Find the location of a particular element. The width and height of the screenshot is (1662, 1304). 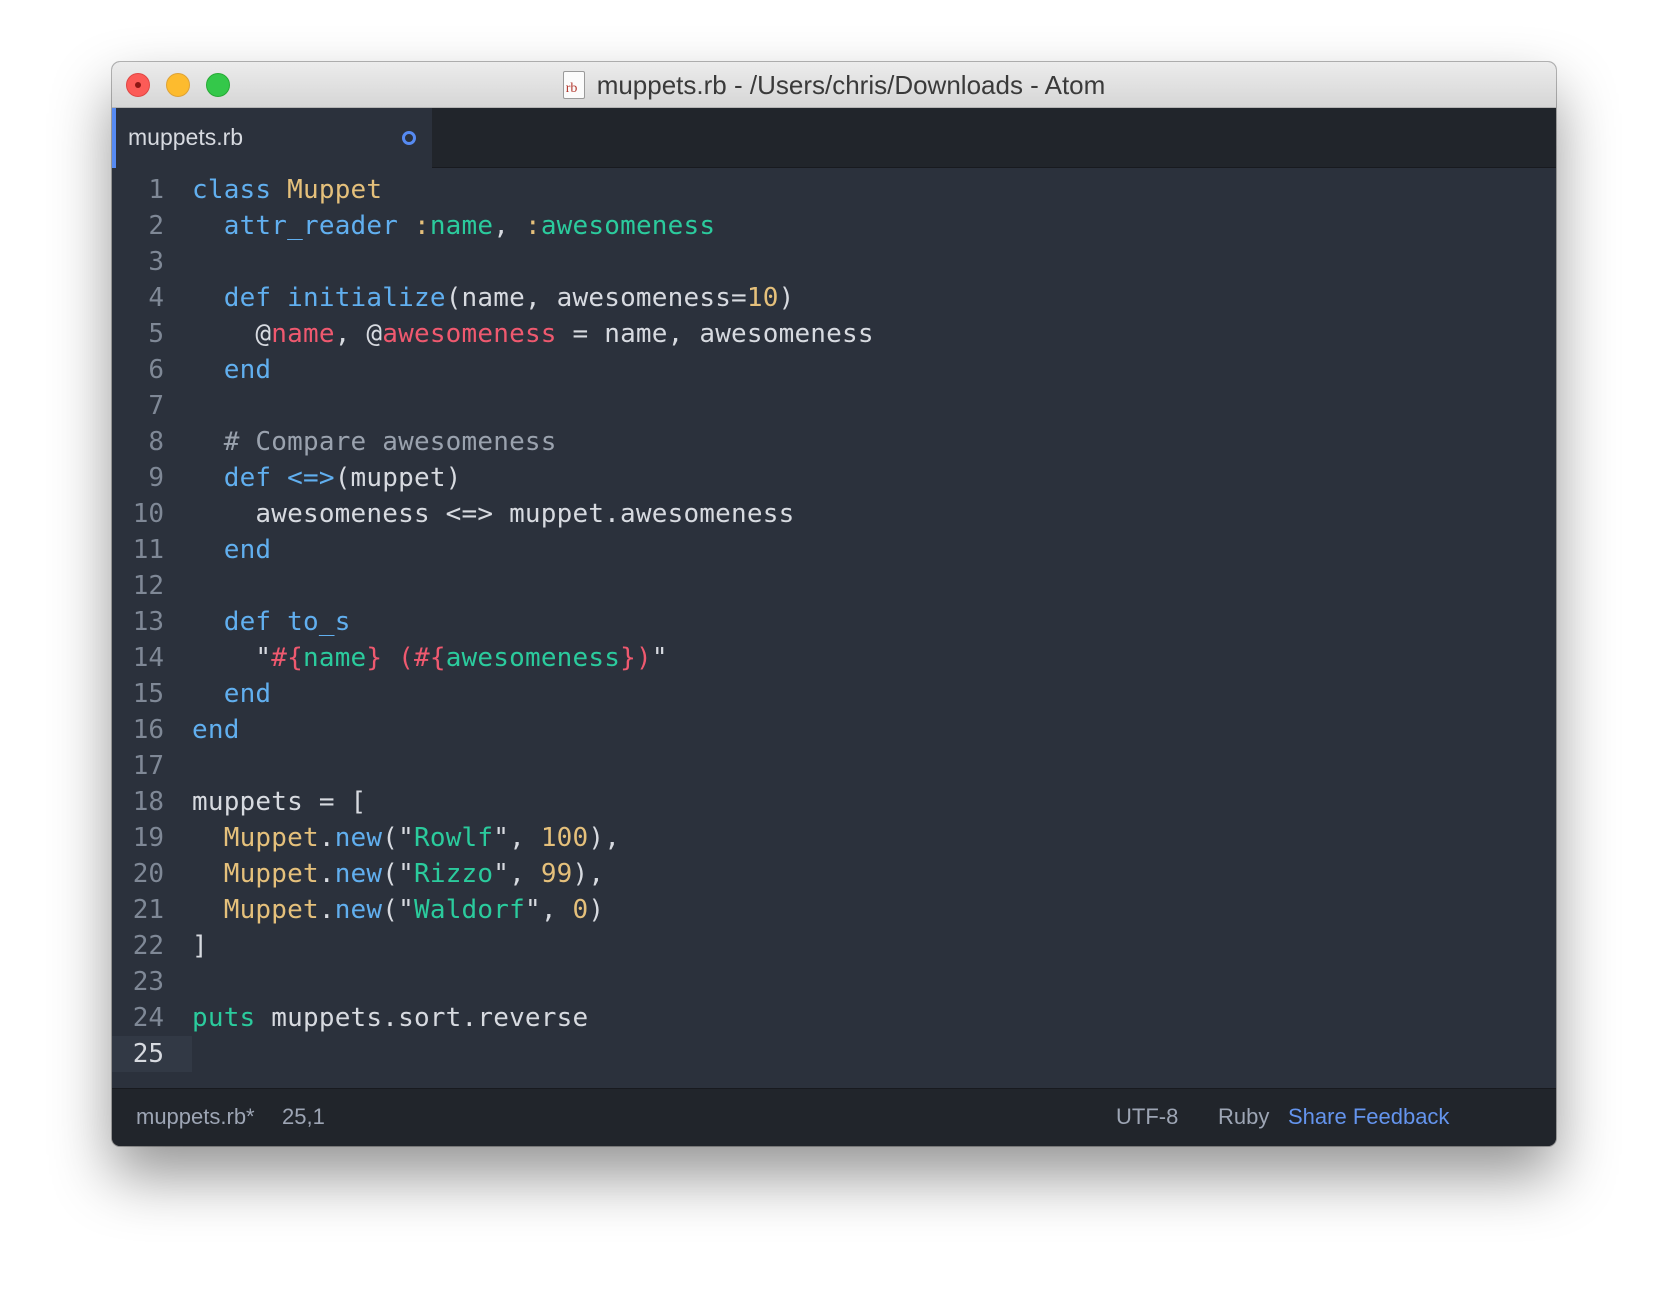

code-token: " is located at coordinates (232, 658).